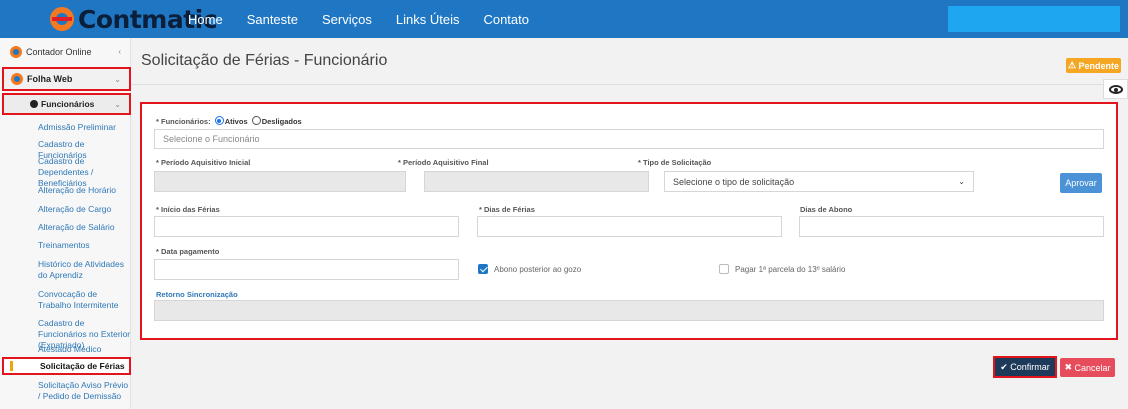  Describe the element at coordinates (1092, 367) in the screenshot. I see `cancel-label: Cancelar` at that location.